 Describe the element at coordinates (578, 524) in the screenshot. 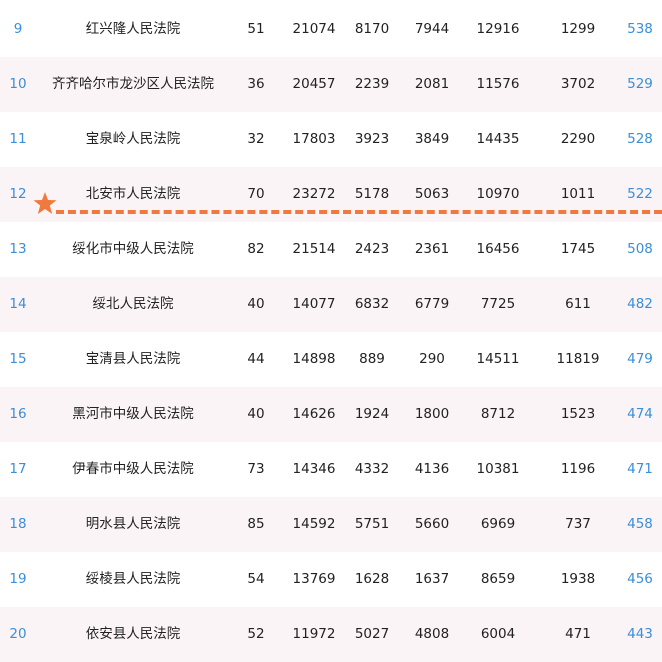

I see `value-cell: 737` at that location.